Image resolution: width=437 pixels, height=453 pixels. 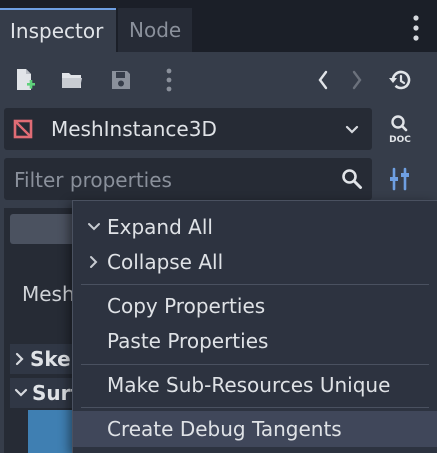 What do you see at coordinates (134, 129) in the screenshot?
I see `node-name: MeshInstance3D` at bounding box center [134, 129].